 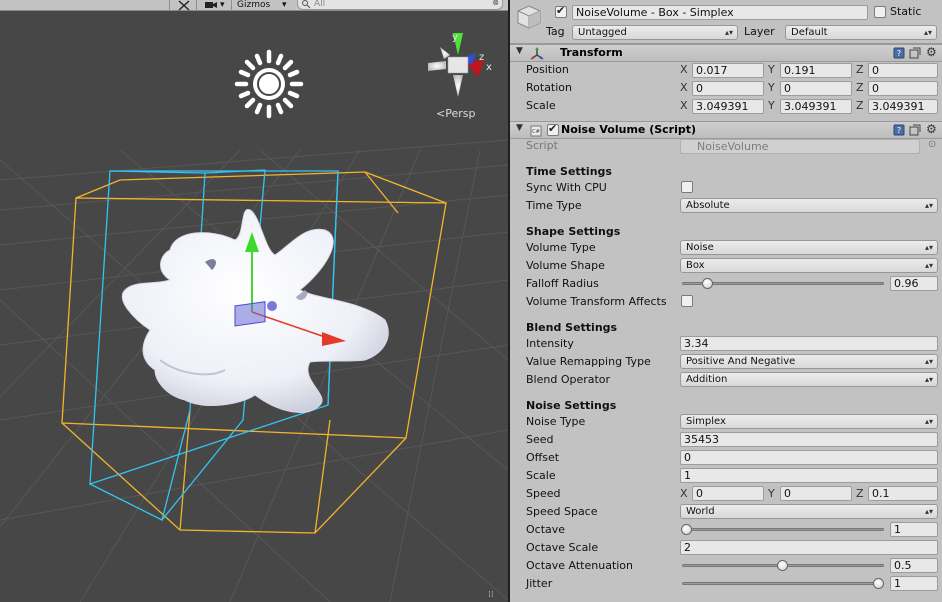 I want to click on octave-attenuation-field: 0.5, so click(x=914, y=565).